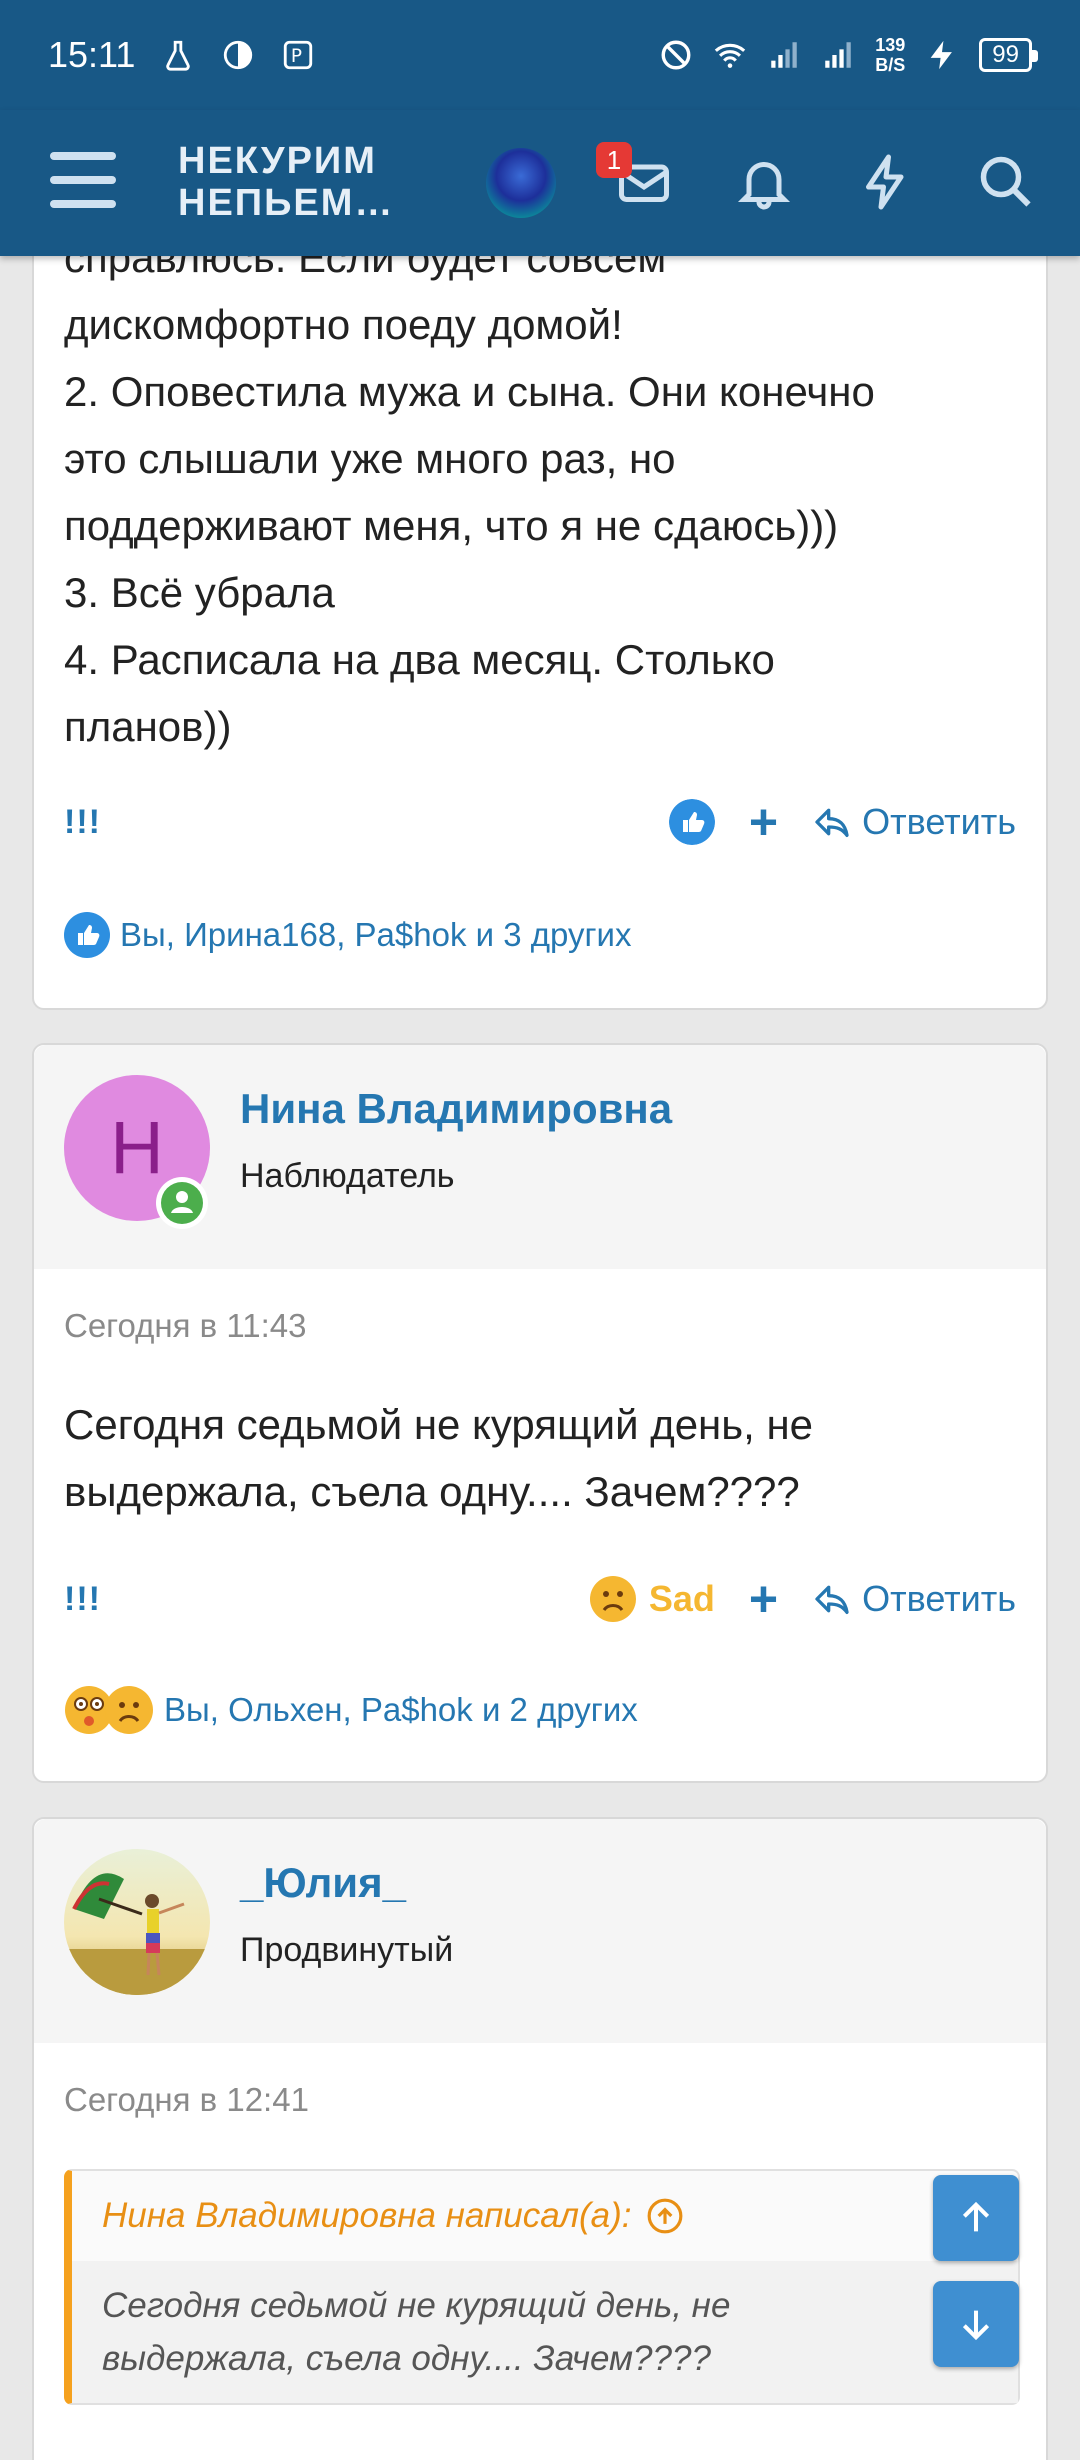  What do you see at coordinates (730, 55) in the screenshot?
I see `wifi-icon` at bounding box center [730, 55].